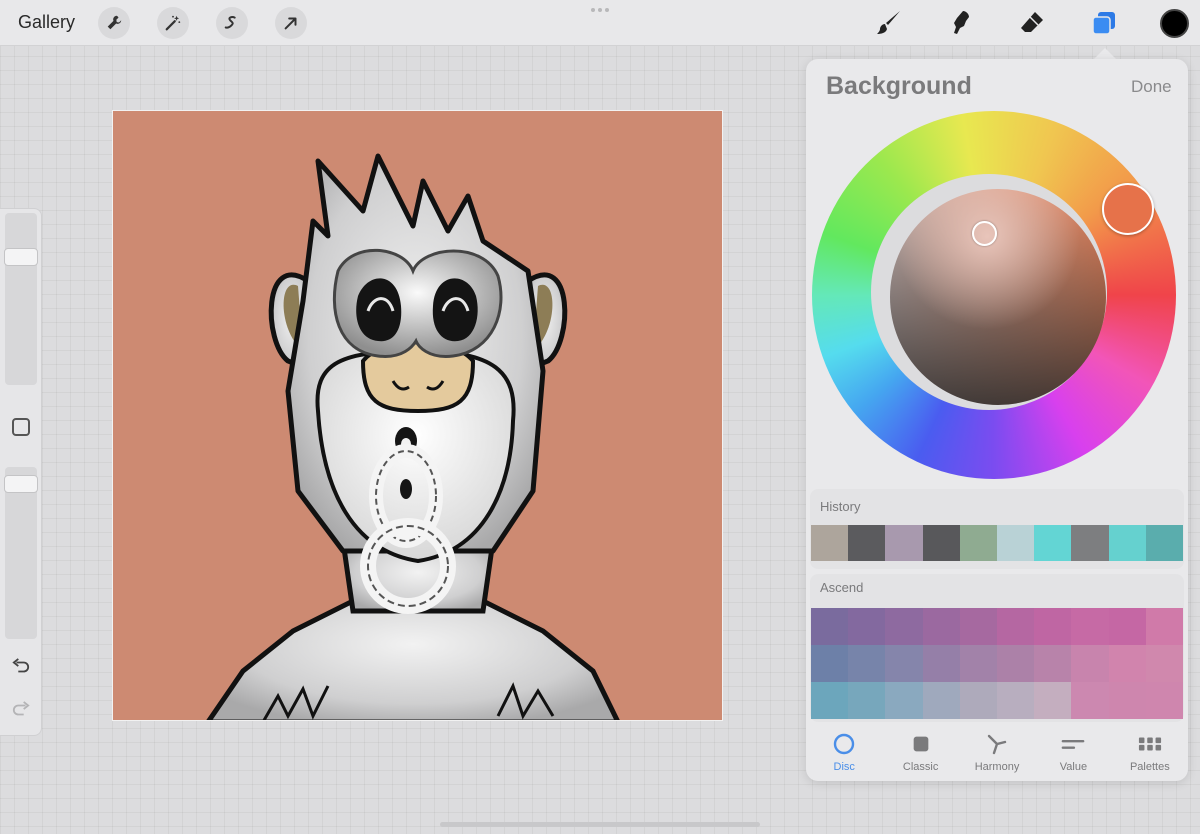  I want to click on smudge-icon, so click(961, 23).